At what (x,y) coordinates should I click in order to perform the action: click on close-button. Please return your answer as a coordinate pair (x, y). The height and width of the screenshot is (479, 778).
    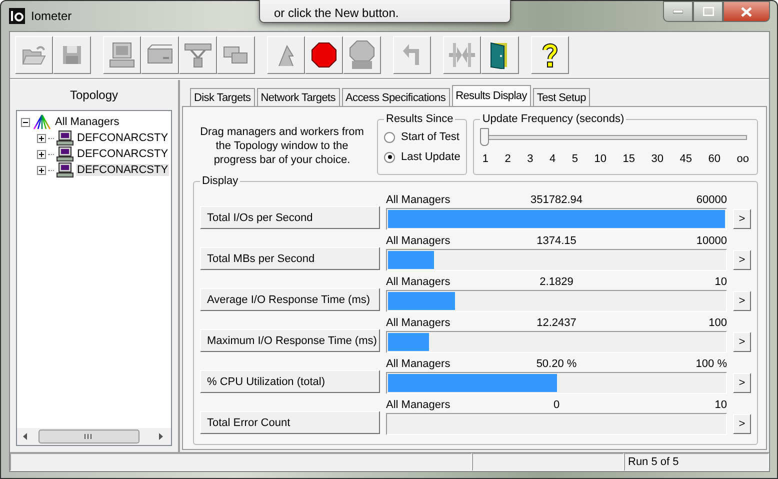
    Looking at the image, I should click on (746, 11).